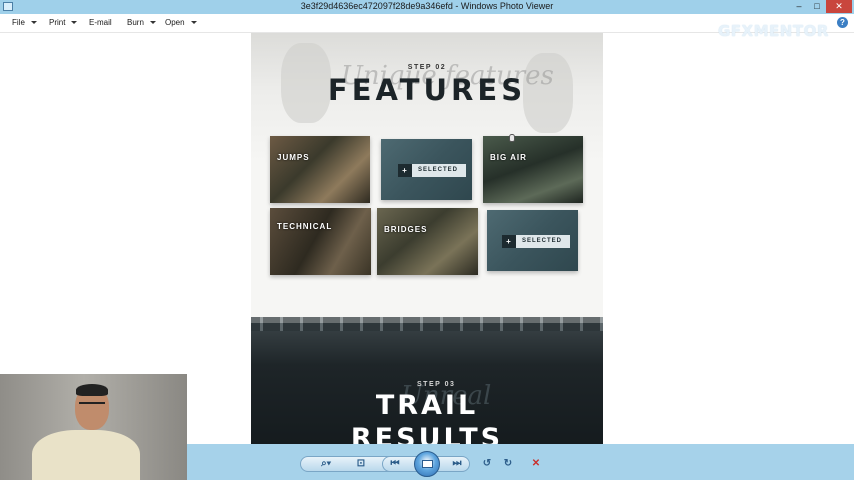  Describe the element at coordinates (508, 464) in the screenshot. I see `rotate-clockwise-icon: ↻` at that location.